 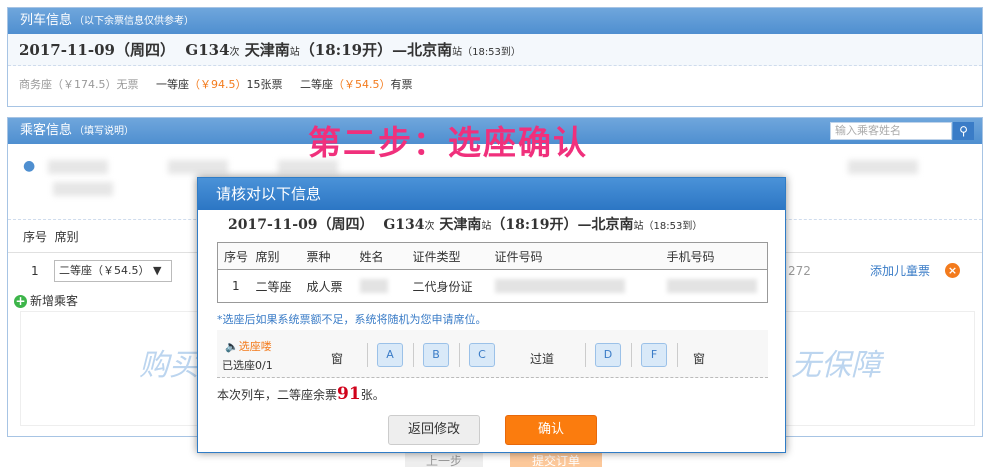 What do you see at coordinates (963, 131) in the screenshot?
I see `search-icon: ⚲` at bounding box center [963, 131].